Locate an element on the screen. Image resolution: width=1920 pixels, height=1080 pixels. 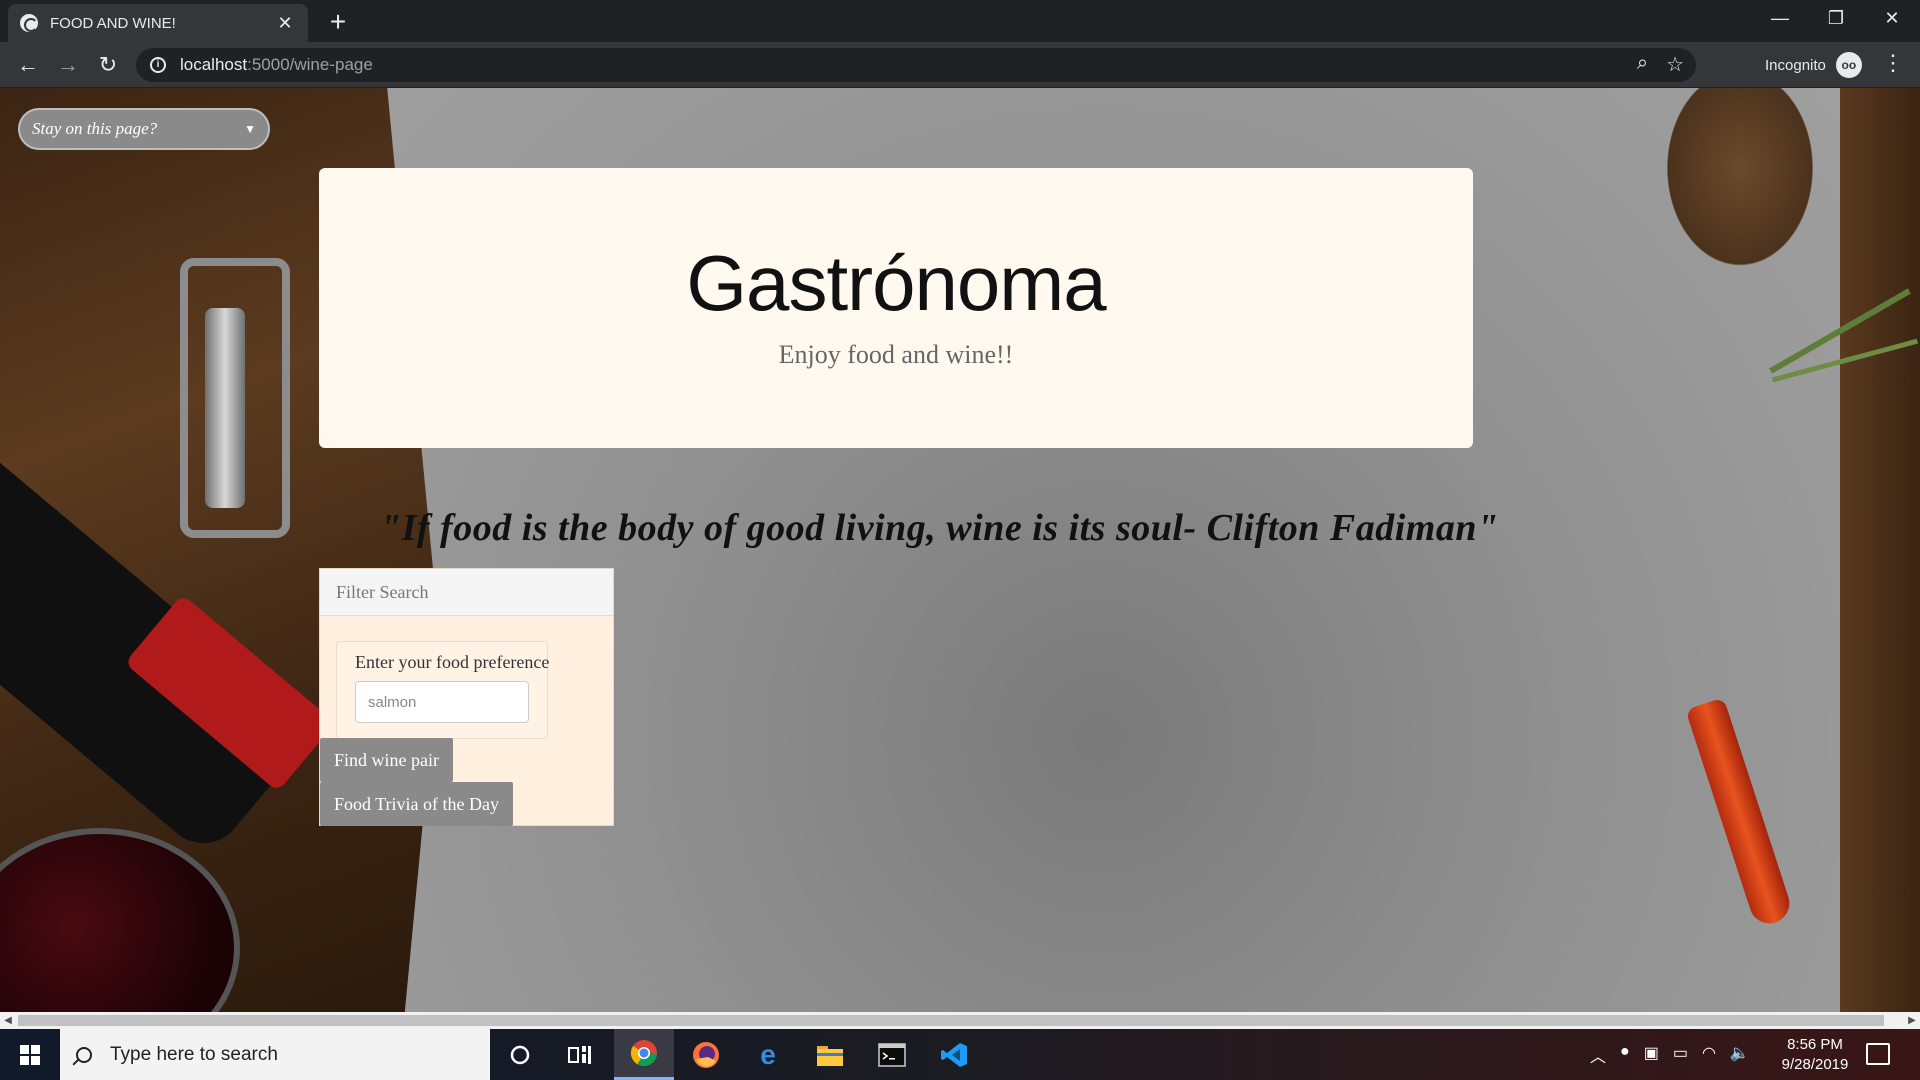
volume-icon: 🔈 is located at coordinates (1740, 1055).